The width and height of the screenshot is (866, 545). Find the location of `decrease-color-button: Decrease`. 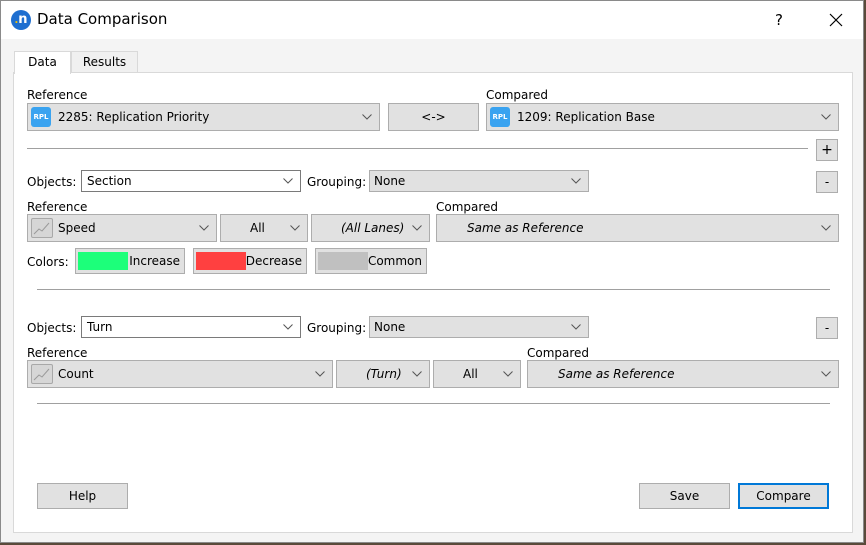

decrease-color-button: Decrease is located at coordinates (250, 261).